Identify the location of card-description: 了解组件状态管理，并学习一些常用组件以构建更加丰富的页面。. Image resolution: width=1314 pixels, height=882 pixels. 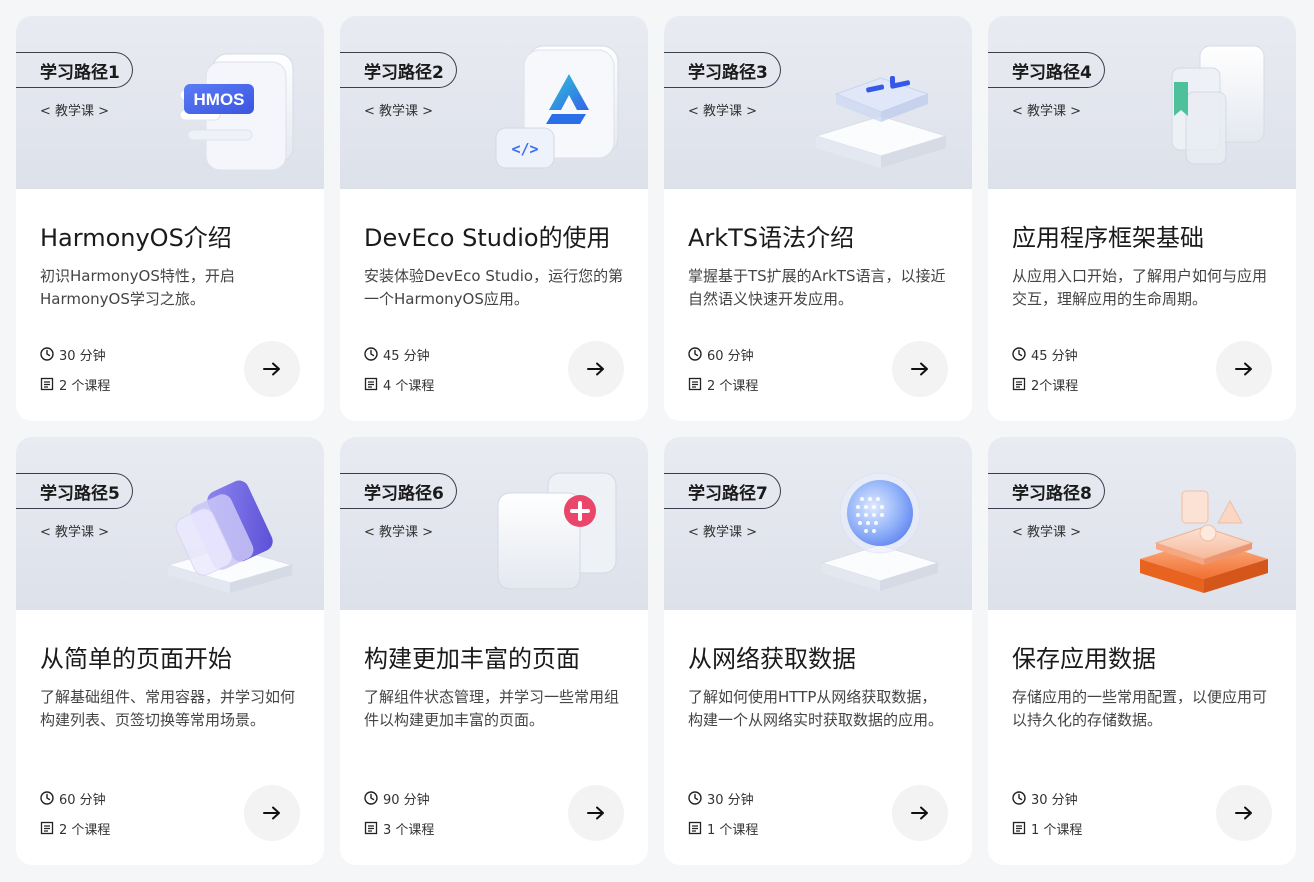
(492, 708).